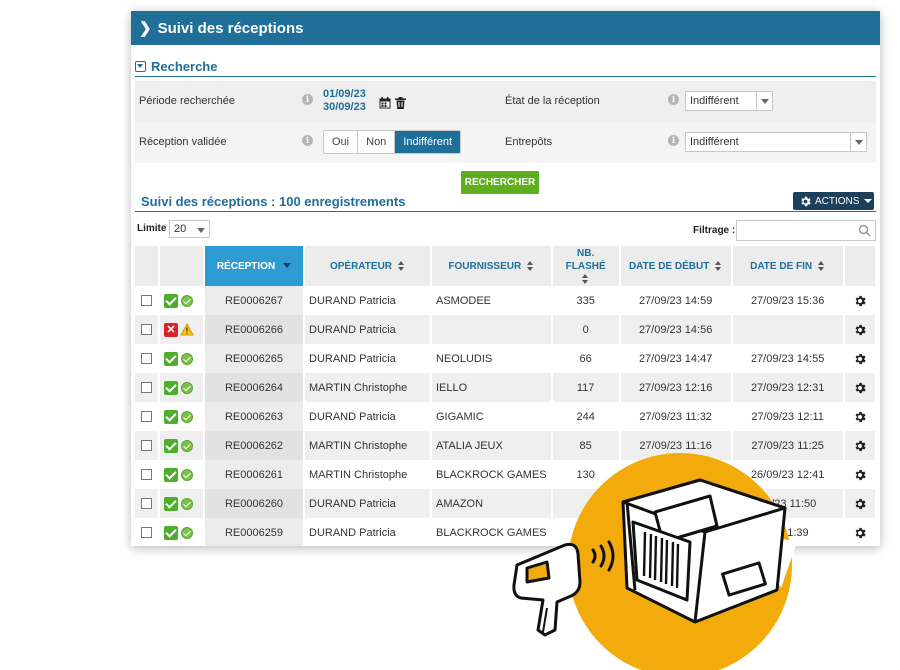 The width and height of the screenshot is (900, 670). What do you see at coordinates (255, 300) in the screenshot?
I see `reception-cell: RE0006267` at bounding box center [255, 300].